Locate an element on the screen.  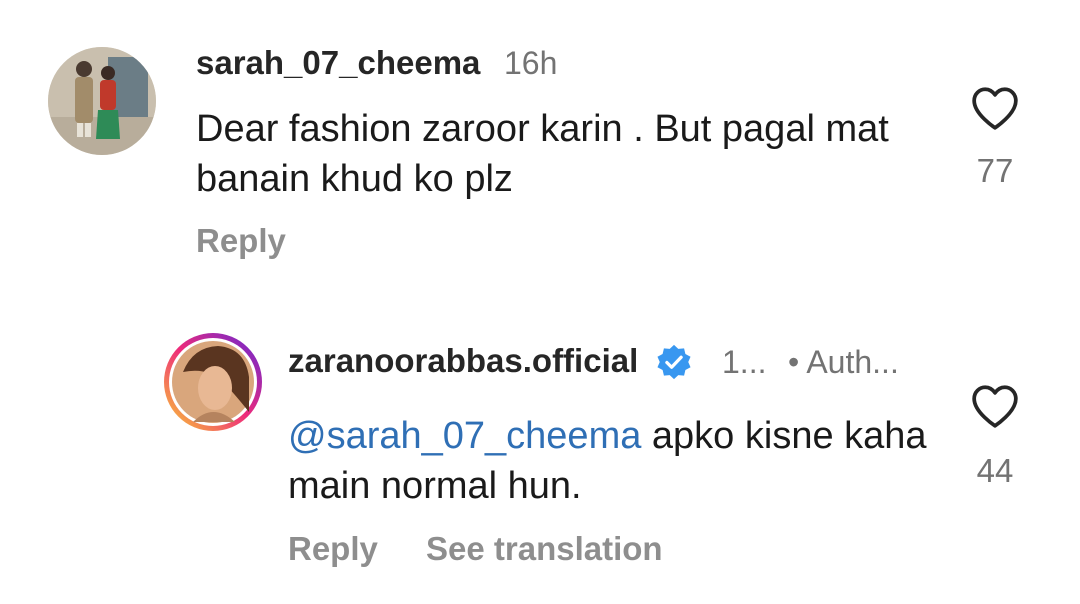
see-translation-button: See translation is located at coordinates (544, 549).